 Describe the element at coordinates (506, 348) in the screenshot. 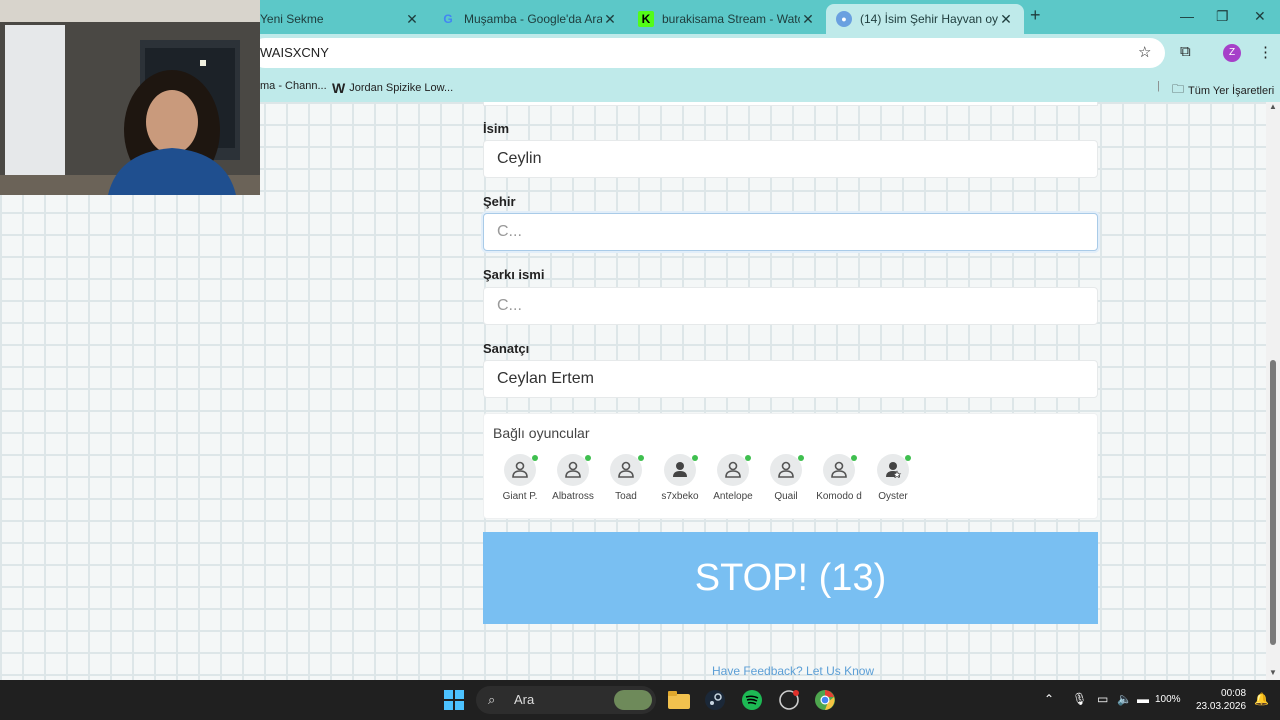

I see `artist-label: Sanatçı` at that location.